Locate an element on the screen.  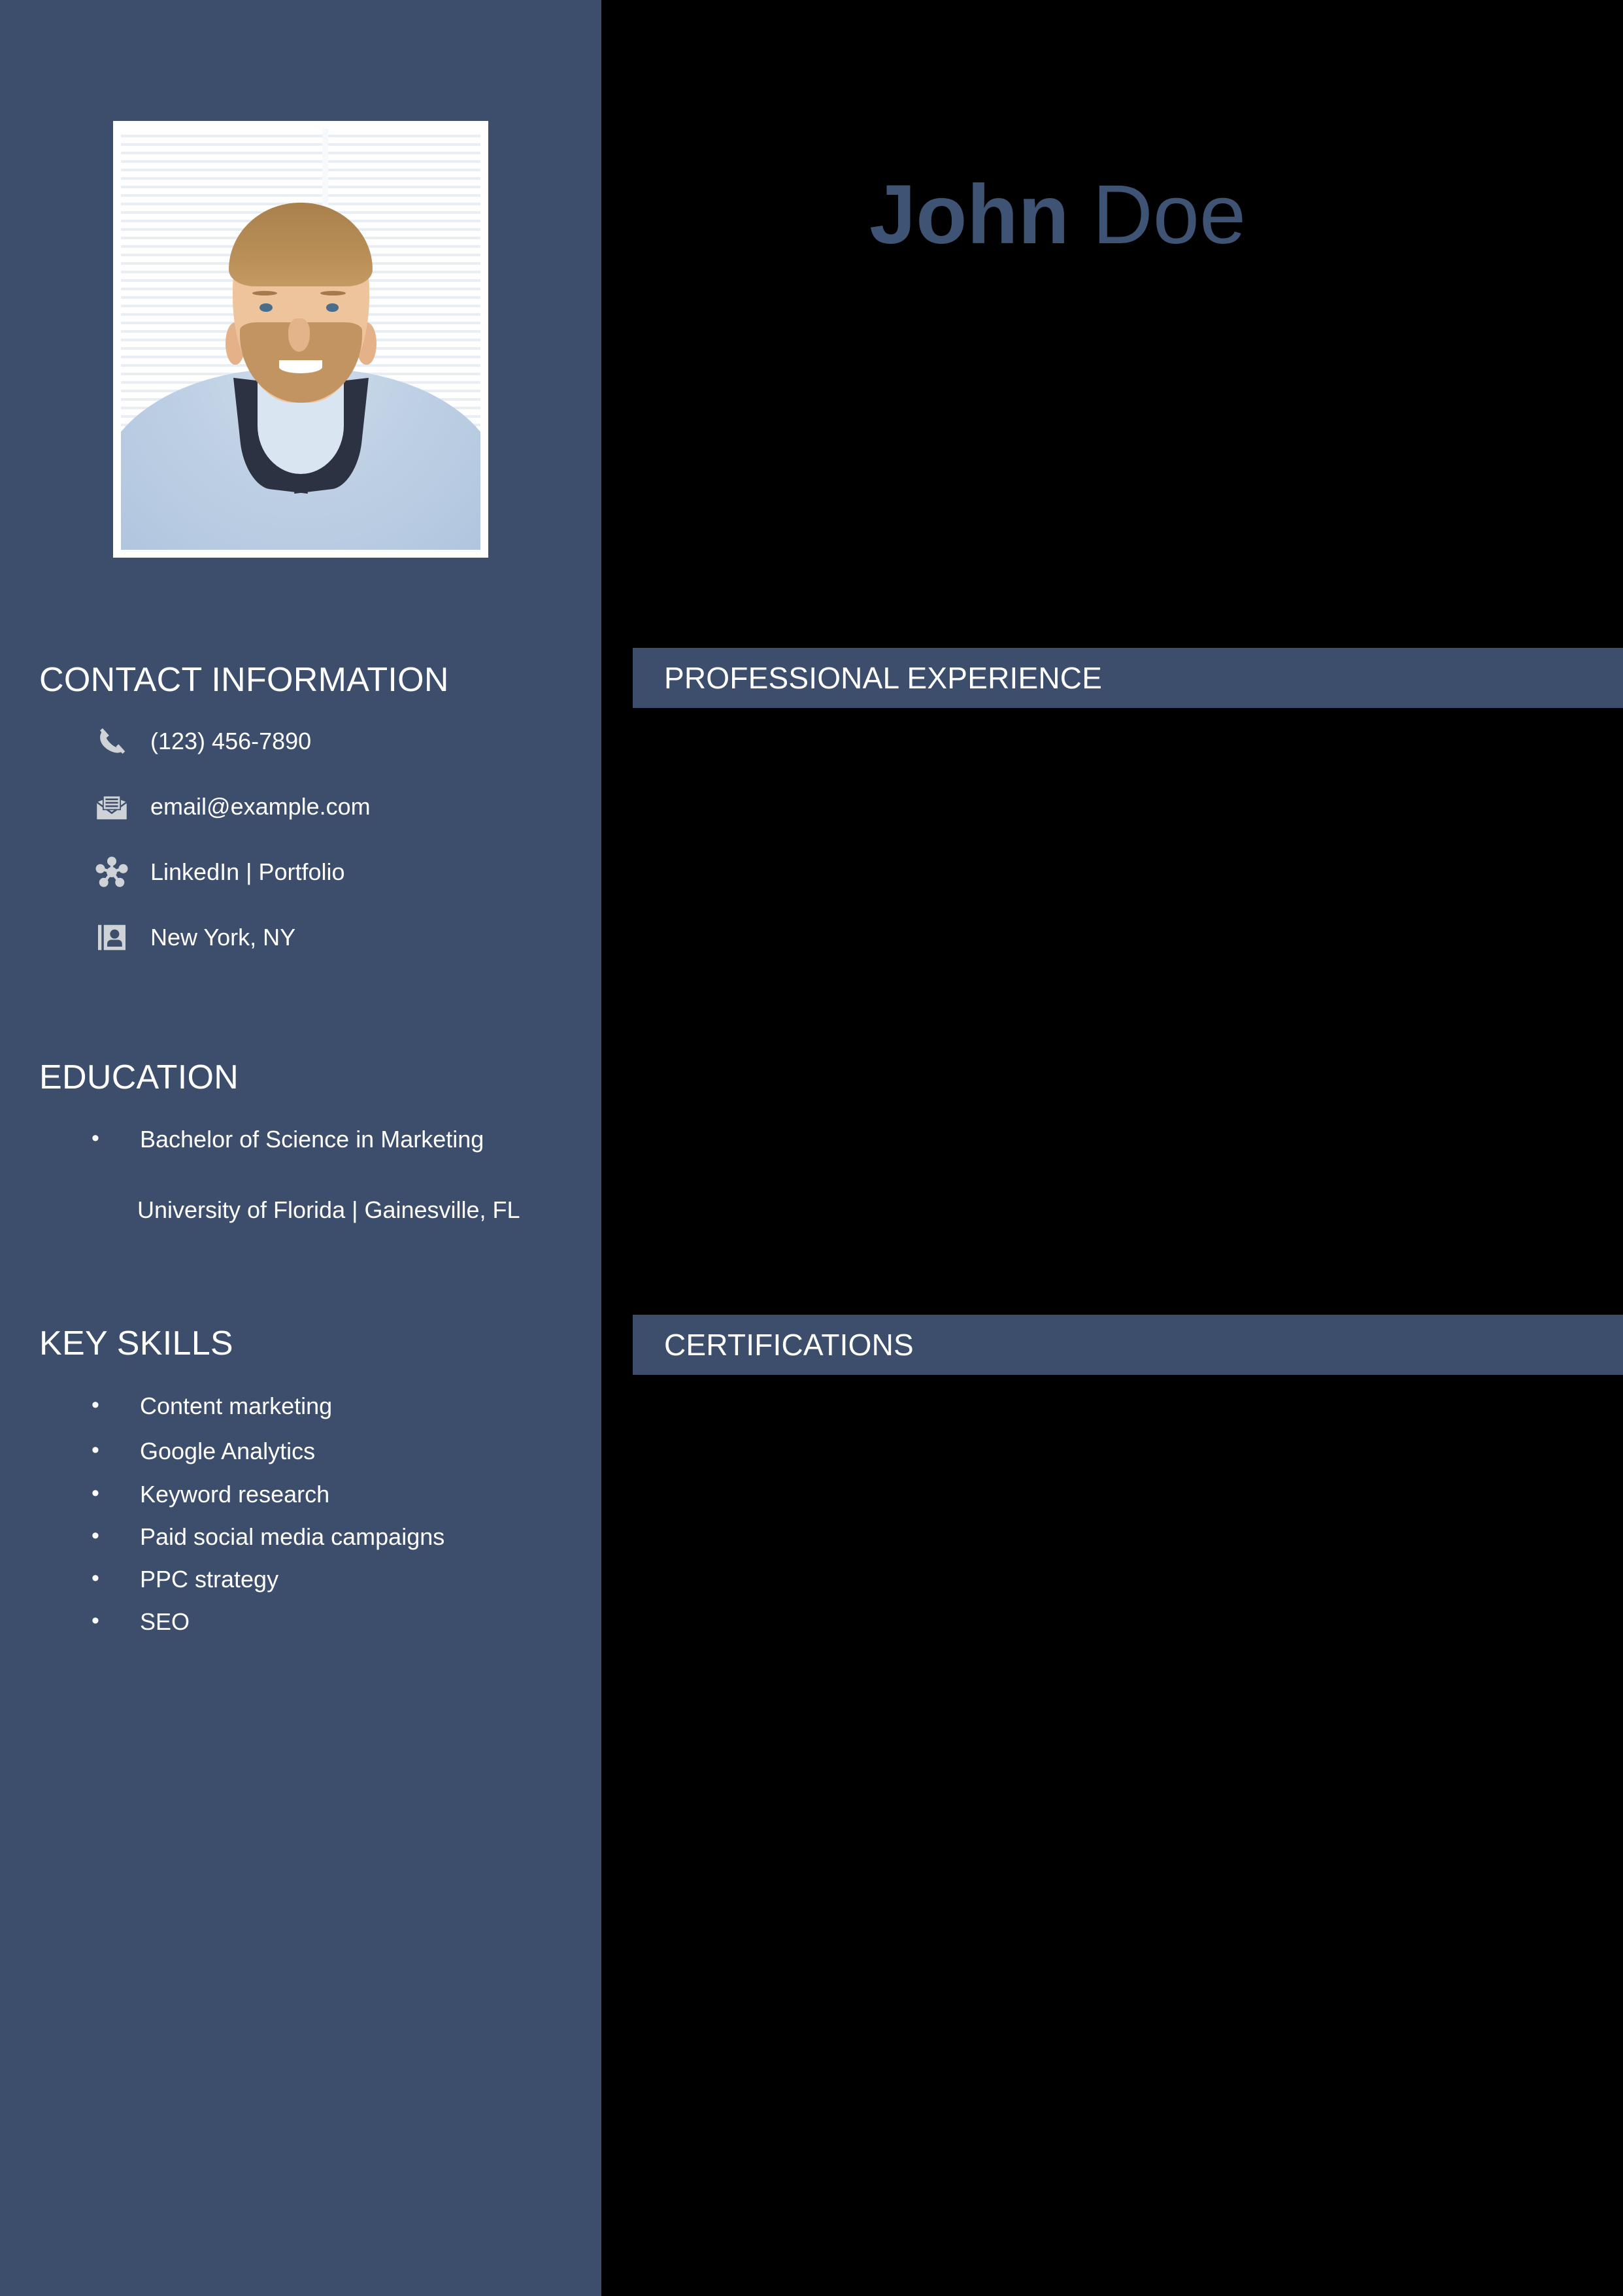
skill-list-item: • Content marketing is located at coordinates (212, 1406).